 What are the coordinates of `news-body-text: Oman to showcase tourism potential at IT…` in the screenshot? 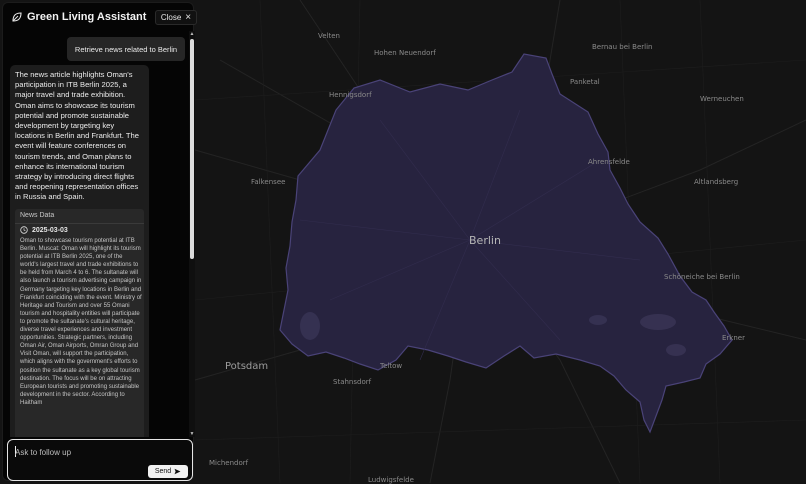 It's located at (81, 322).